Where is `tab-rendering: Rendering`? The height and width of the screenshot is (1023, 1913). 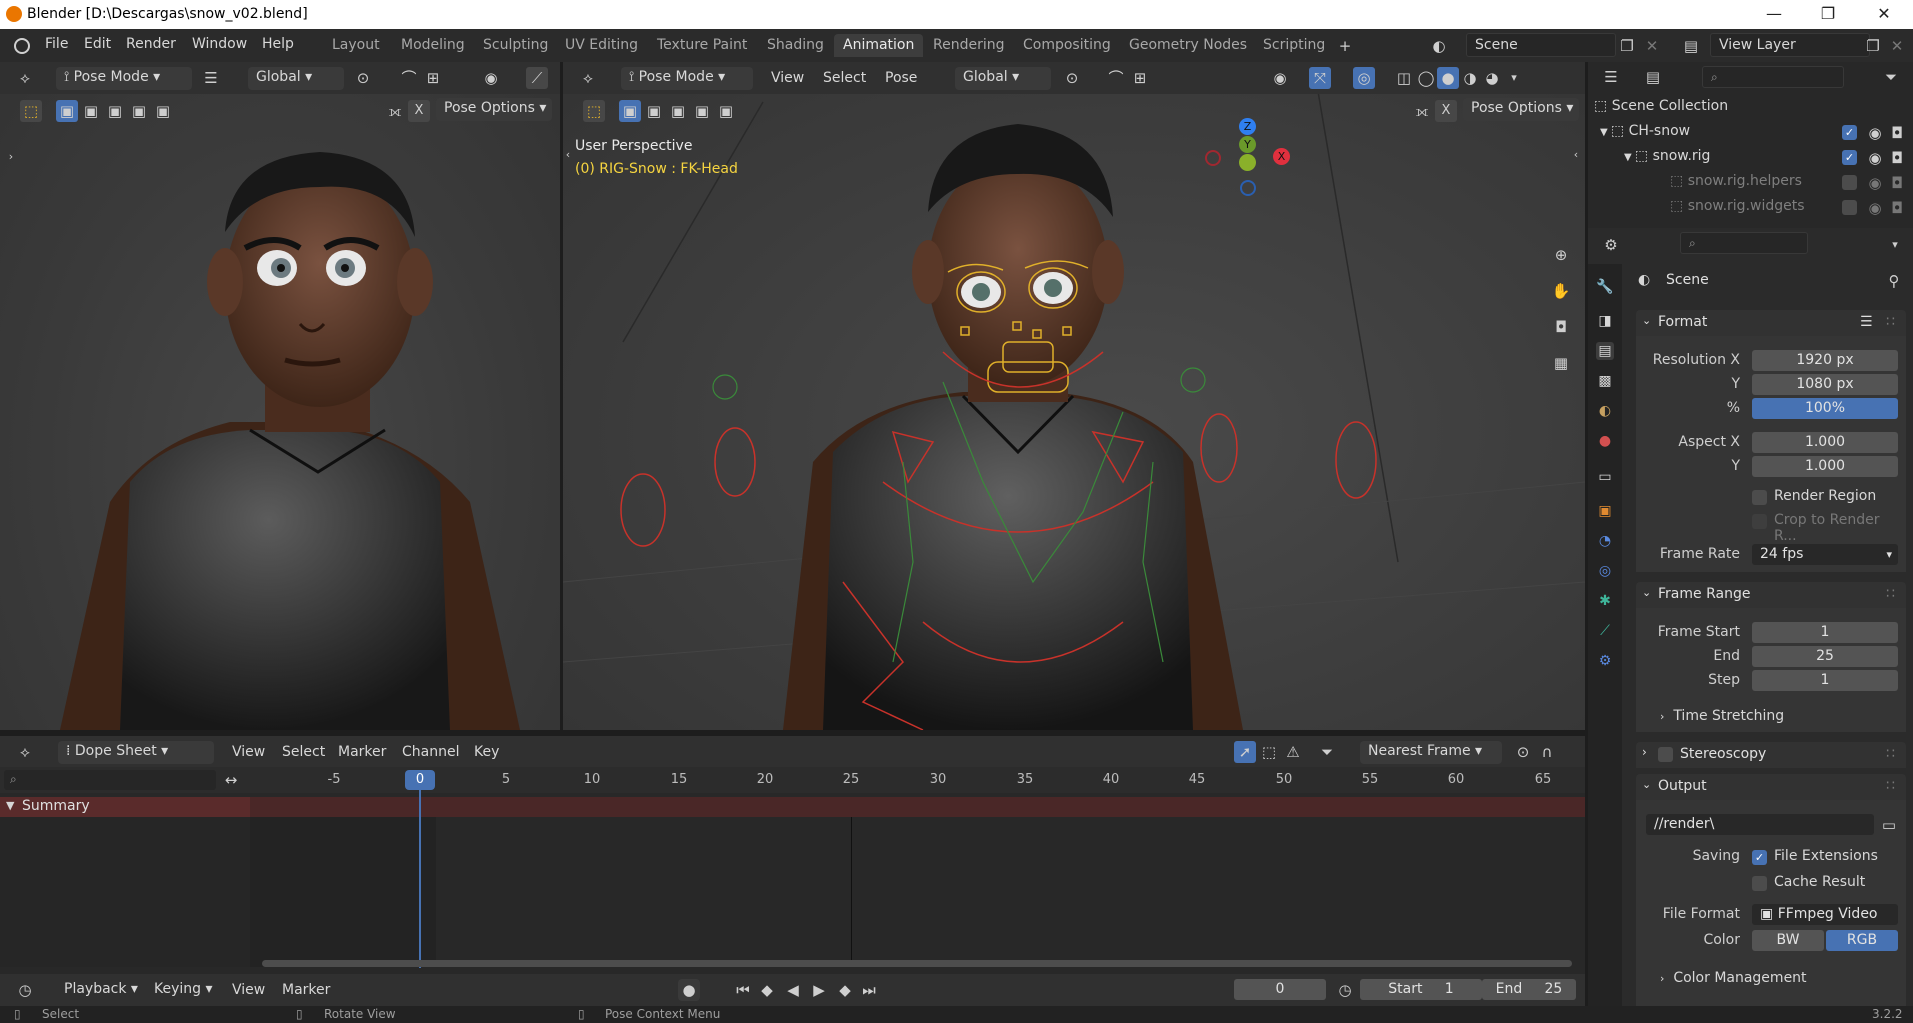
tab-rendering: Rendering is located at coordinates (969, 45).